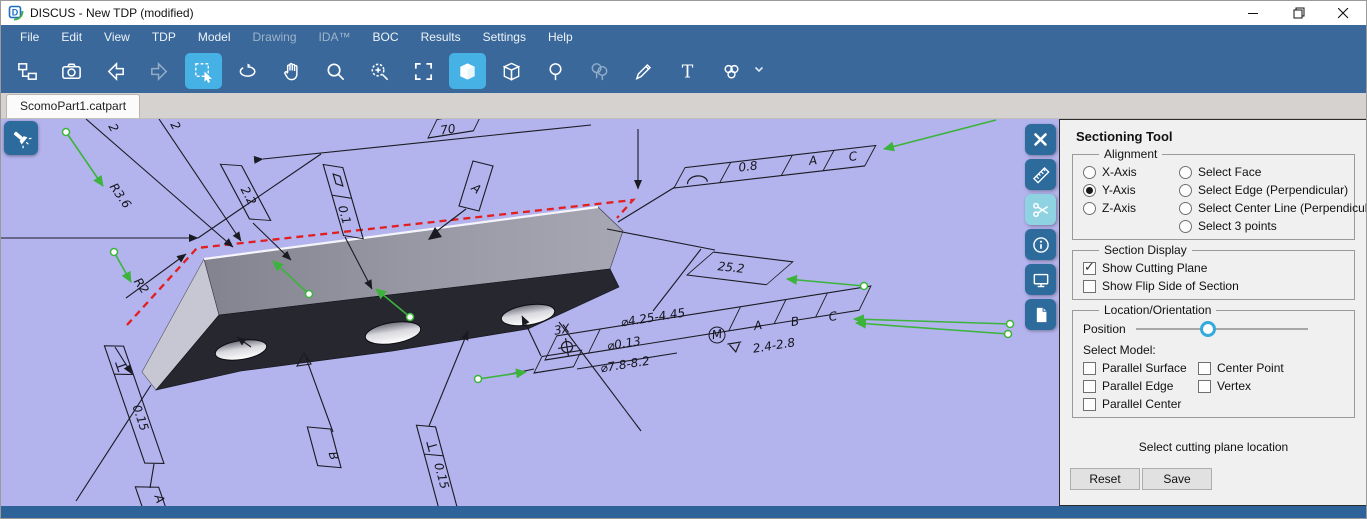 This screenshot has width=1367, height=519. Describe the element at coordinates (335, 71) in the screenshot. I see `zoom-tool-button` at that location.